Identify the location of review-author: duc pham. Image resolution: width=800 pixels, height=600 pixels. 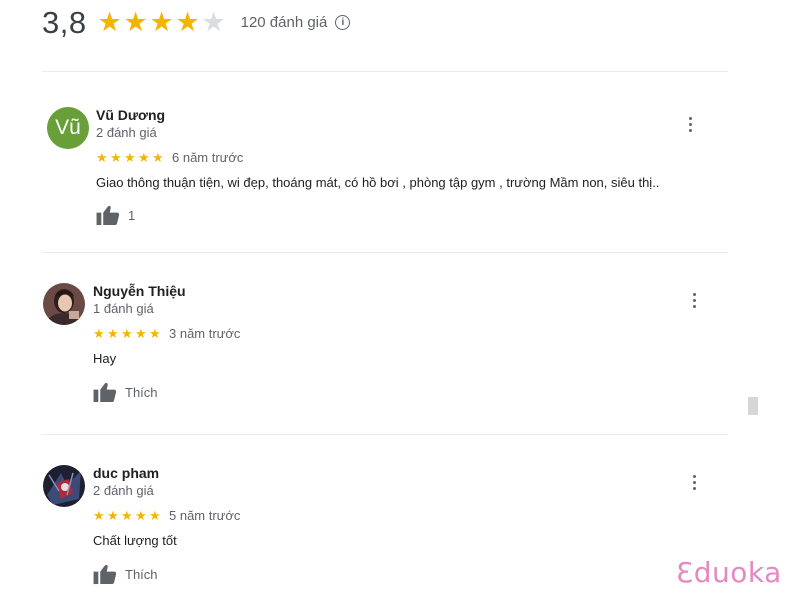
(126, 473).